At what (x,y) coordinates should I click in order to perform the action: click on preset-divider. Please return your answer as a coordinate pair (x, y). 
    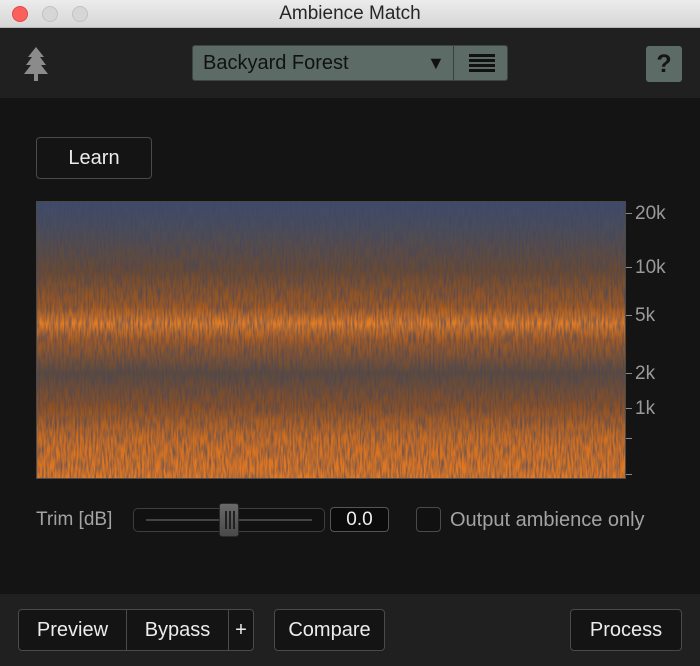
    Looking at the image, I should click on (453, 63).